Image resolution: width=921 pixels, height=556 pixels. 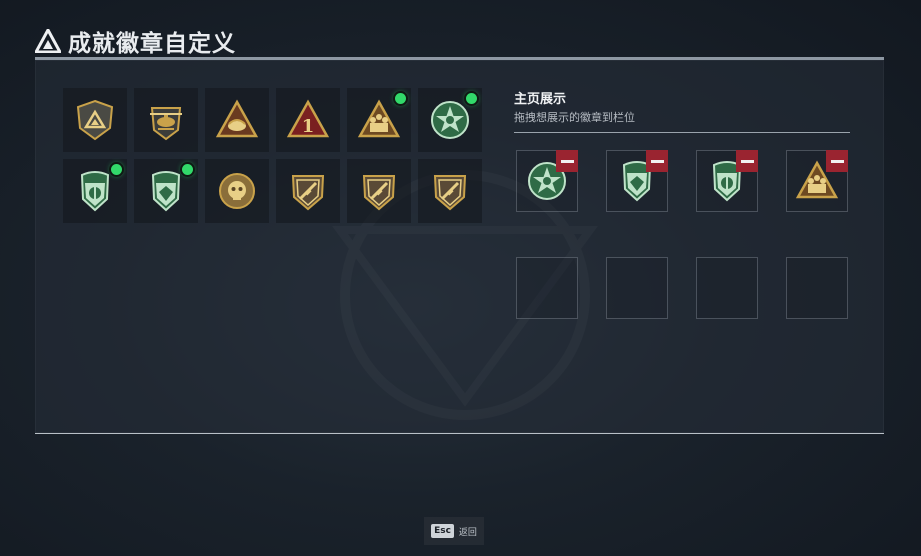 What do you see at coordinates (574, 117) in the screenshot?
I see `showcase-subtitle: 拖拽想展示的徽章到栏位` at bounding box center [574, 117].